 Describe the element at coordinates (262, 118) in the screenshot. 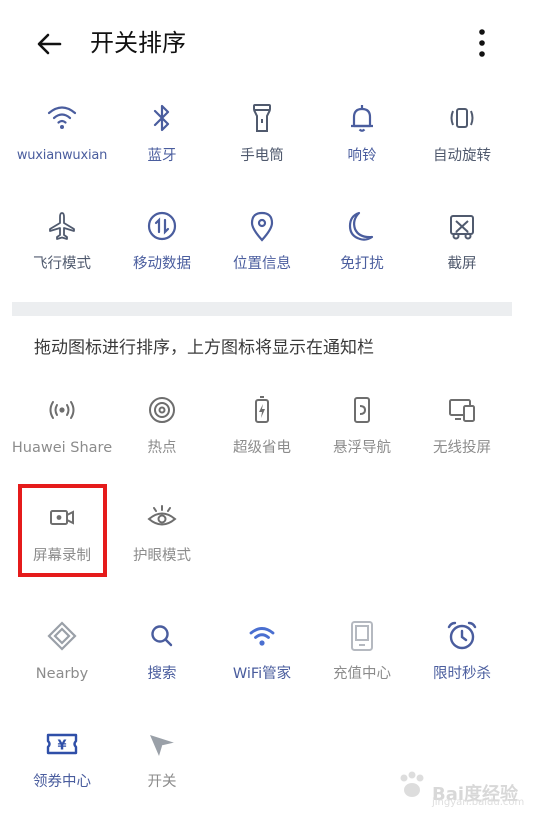

I see `flashlight-icon` at that location.